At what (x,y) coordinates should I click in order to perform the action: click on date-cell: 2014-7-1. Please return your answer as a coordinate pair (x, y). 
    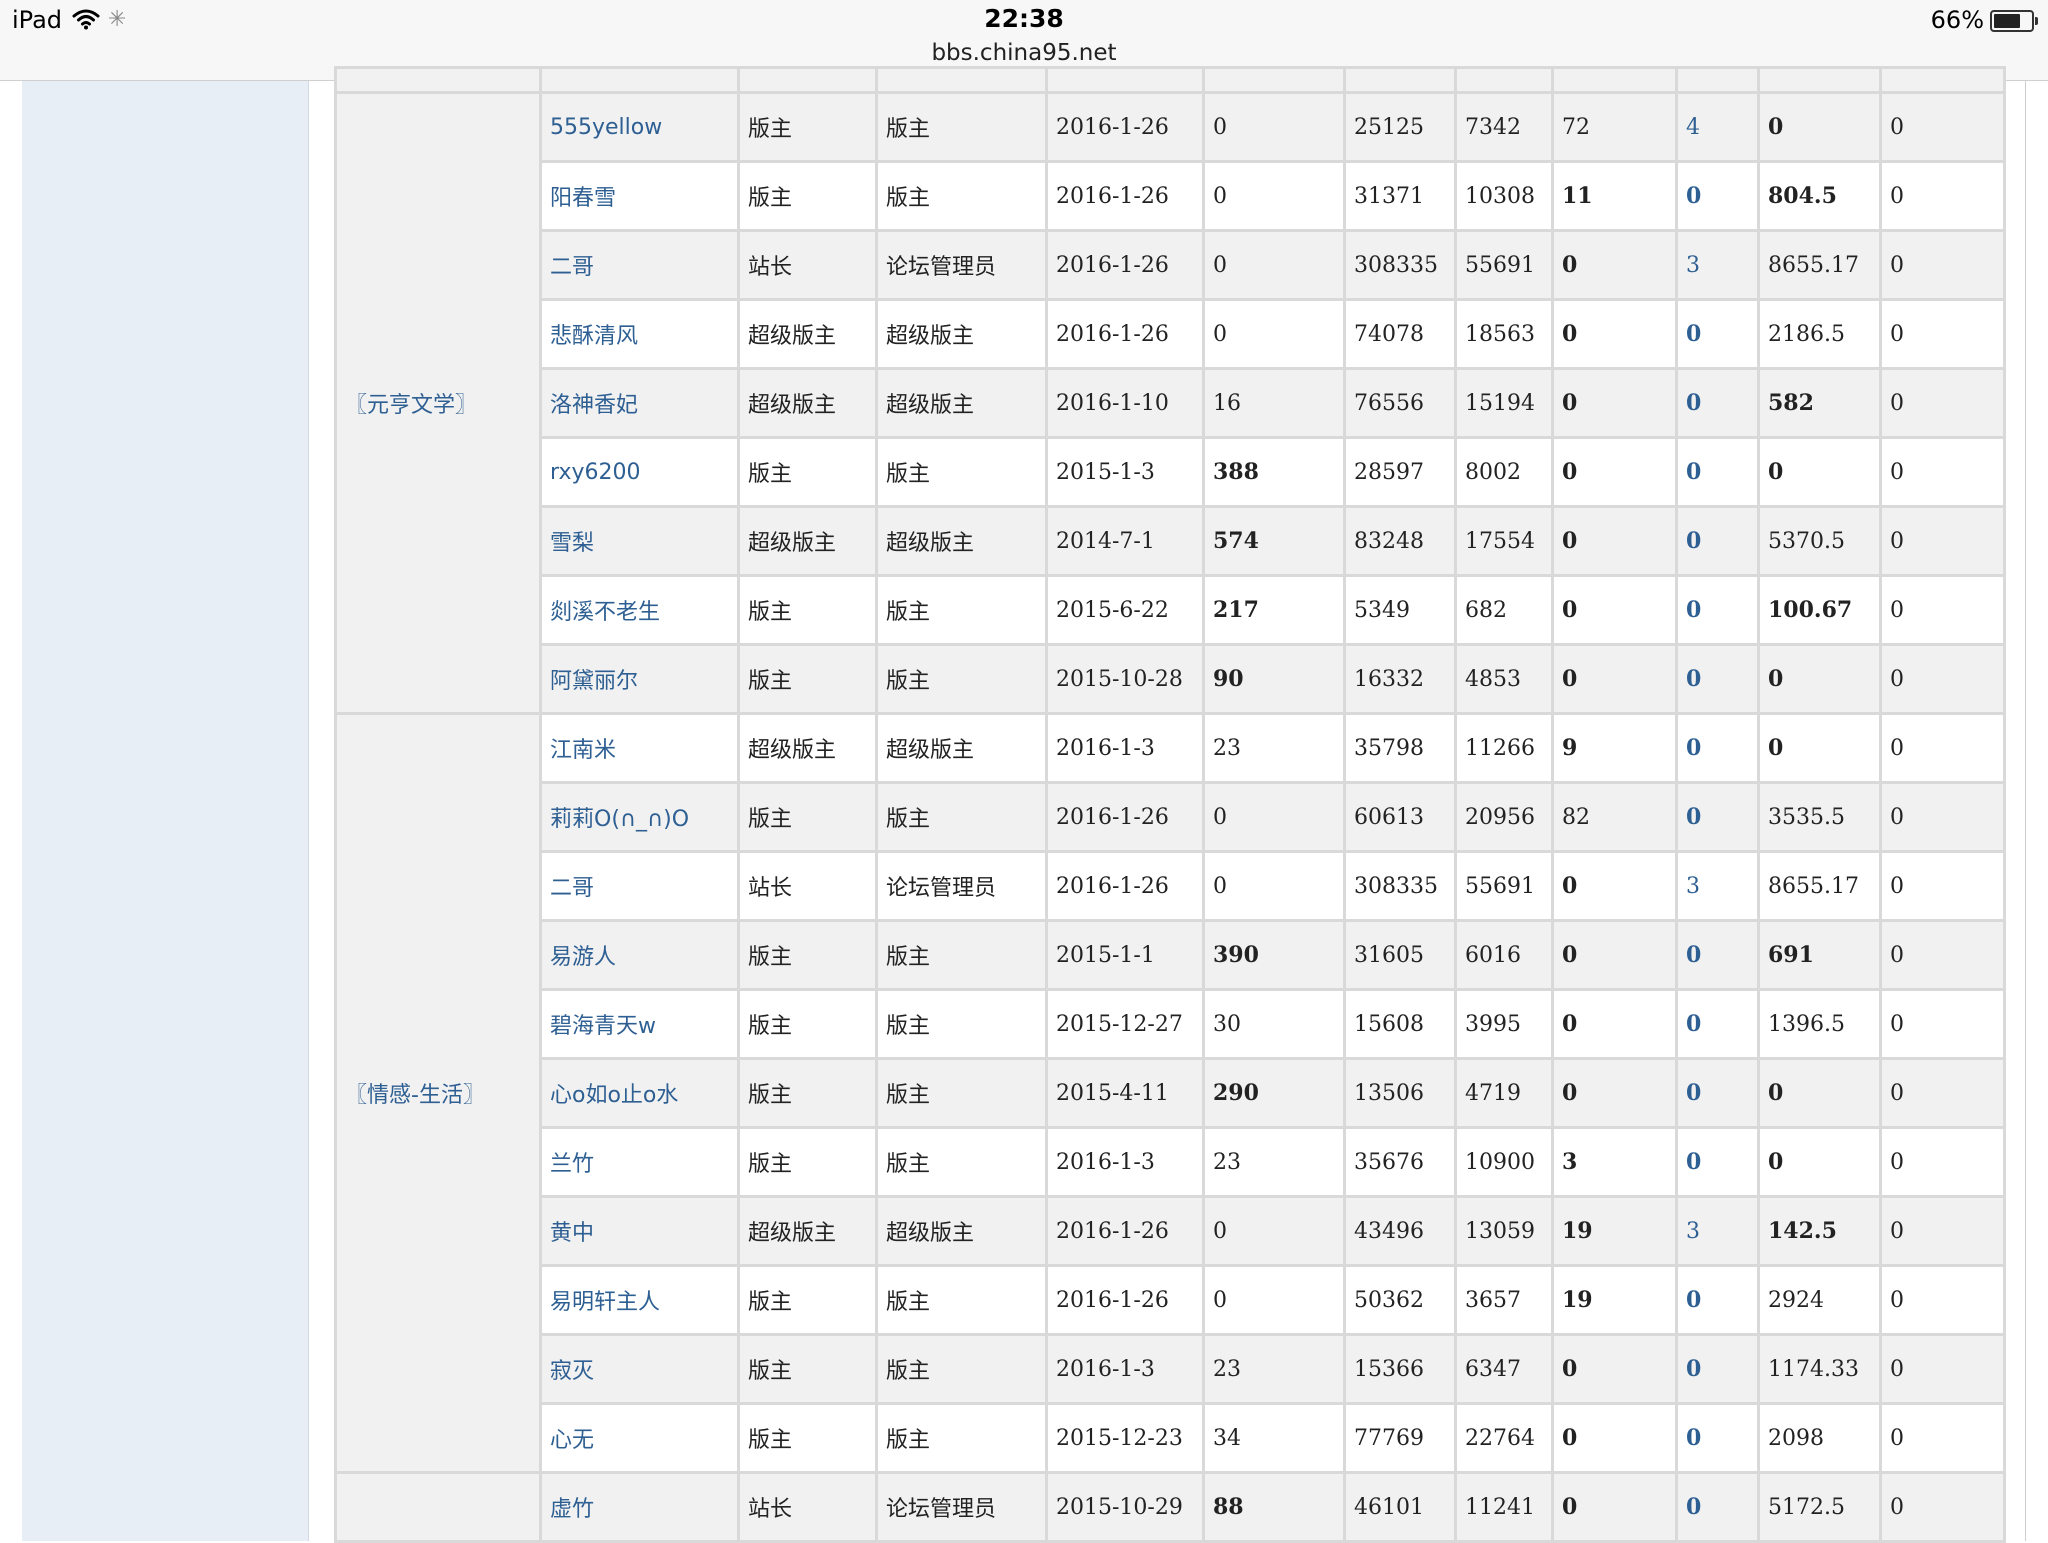
    Looking at the image, I should click on (1125, 541).